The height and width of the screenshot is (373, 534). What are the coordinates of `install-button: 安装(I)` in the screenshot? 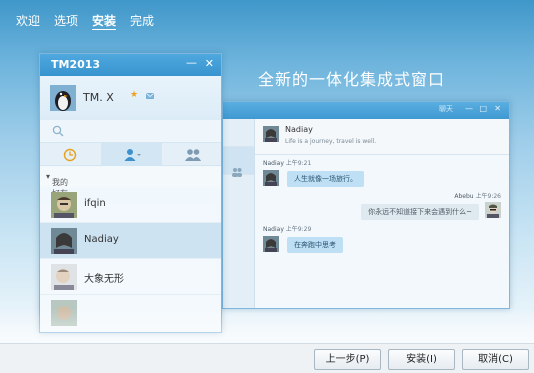 It's located at (421, 359).